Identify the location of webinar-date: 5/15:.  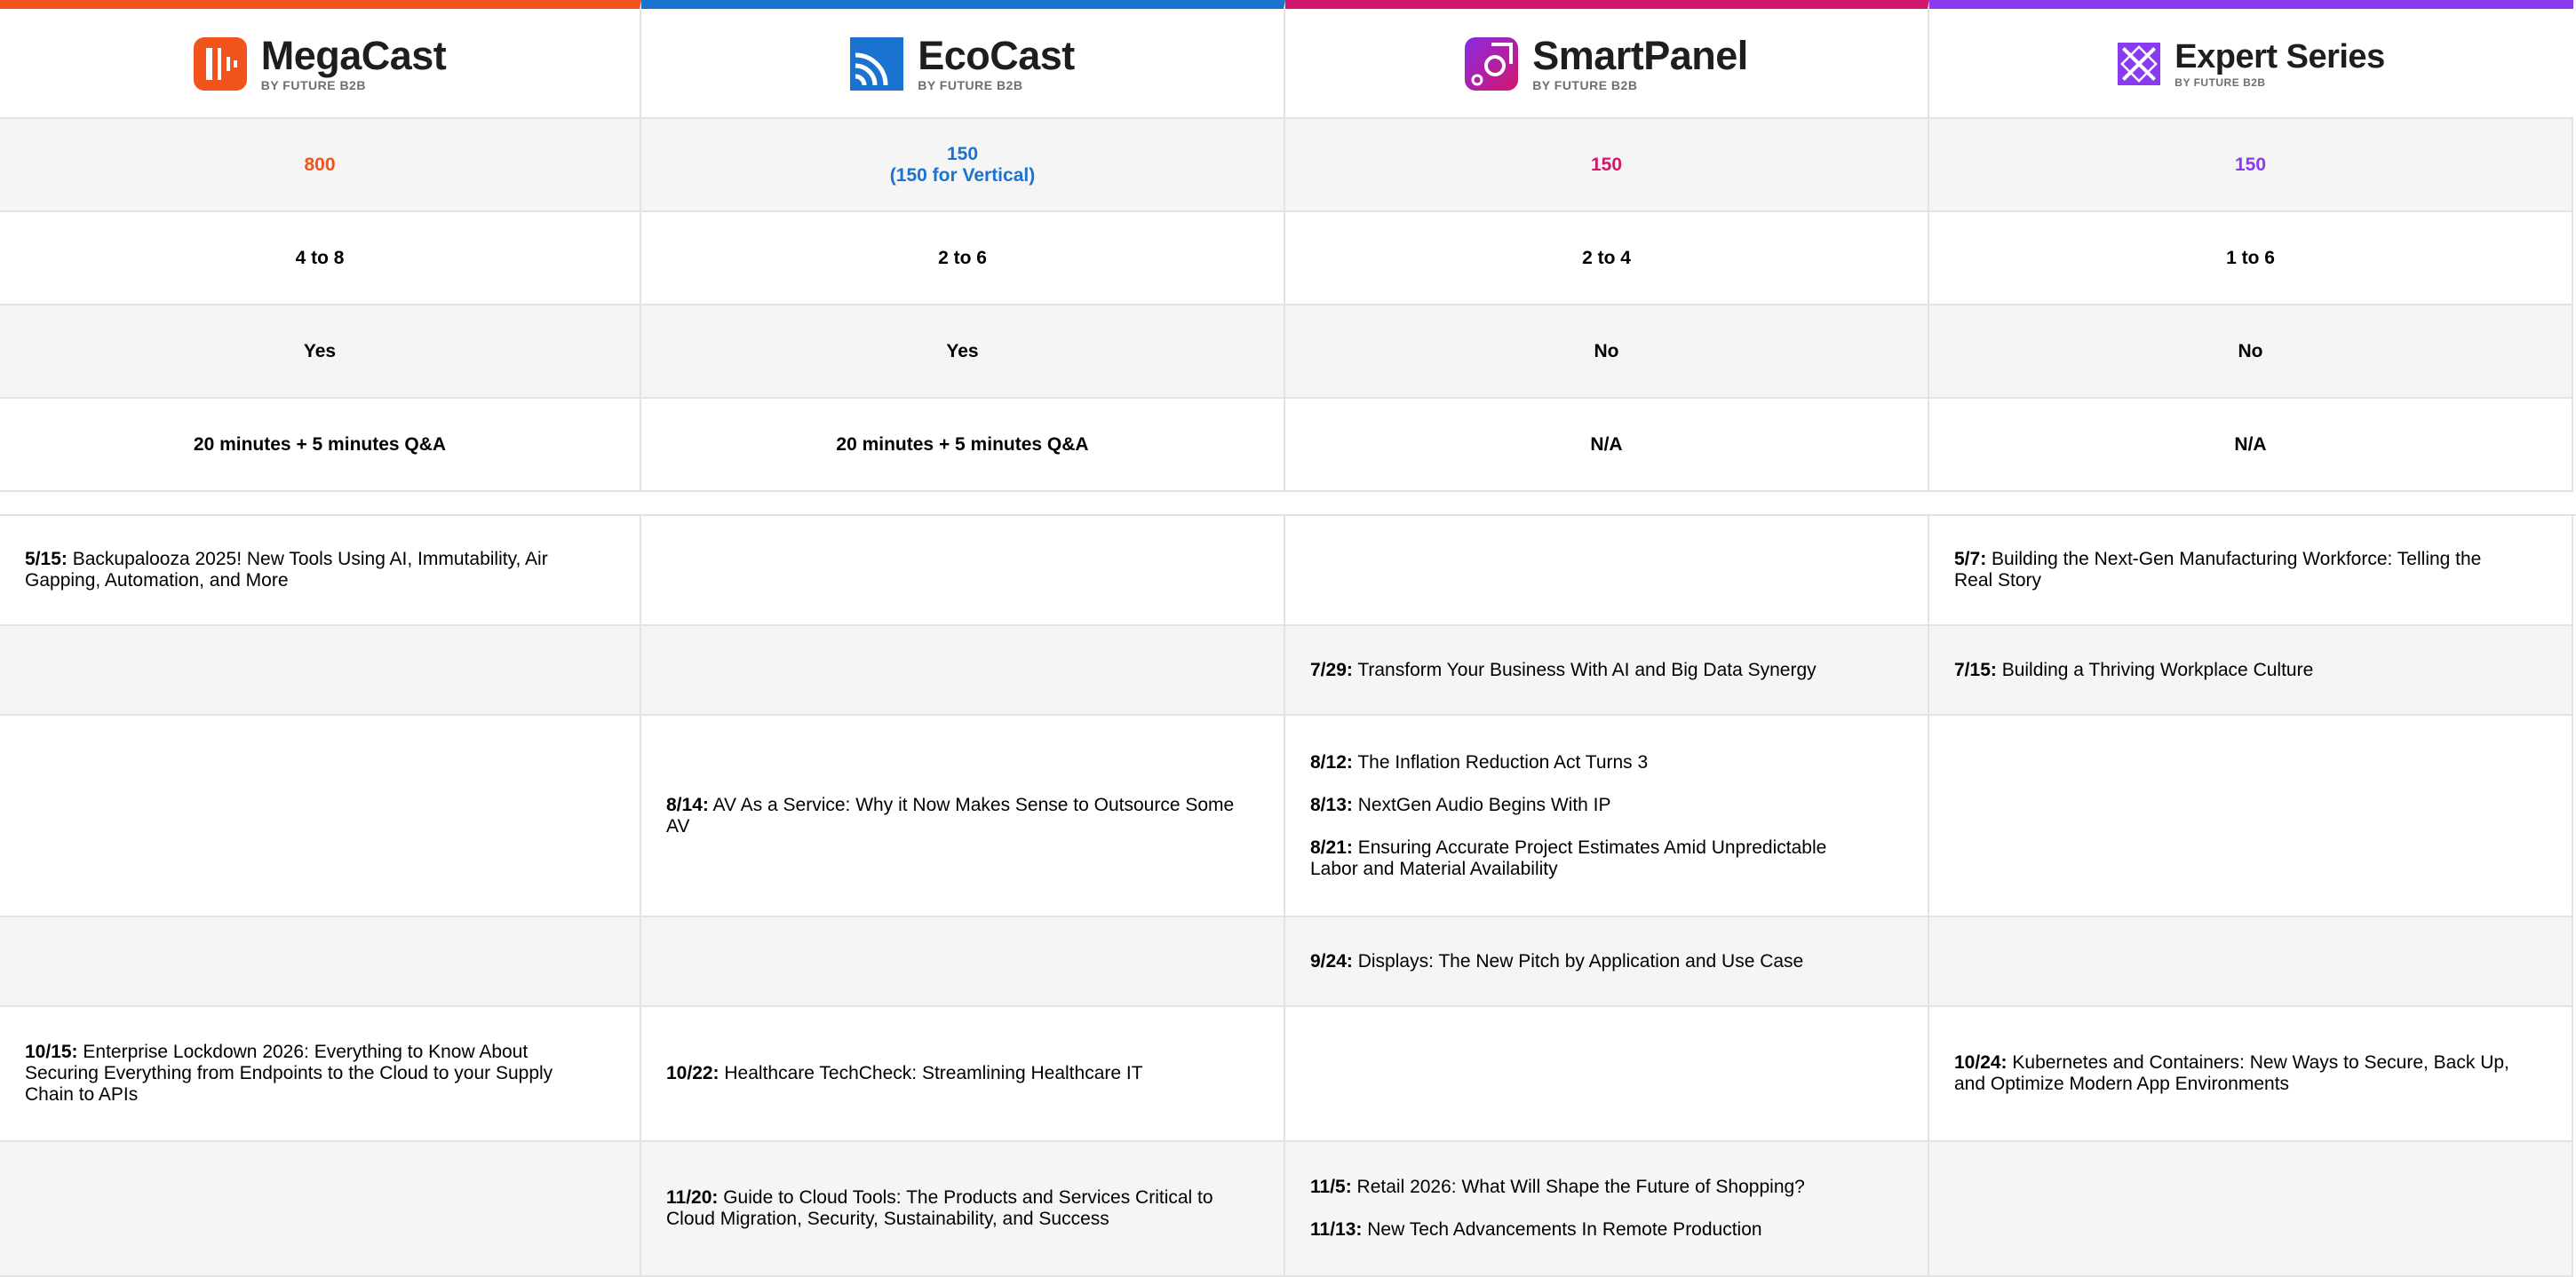
(46, 559).